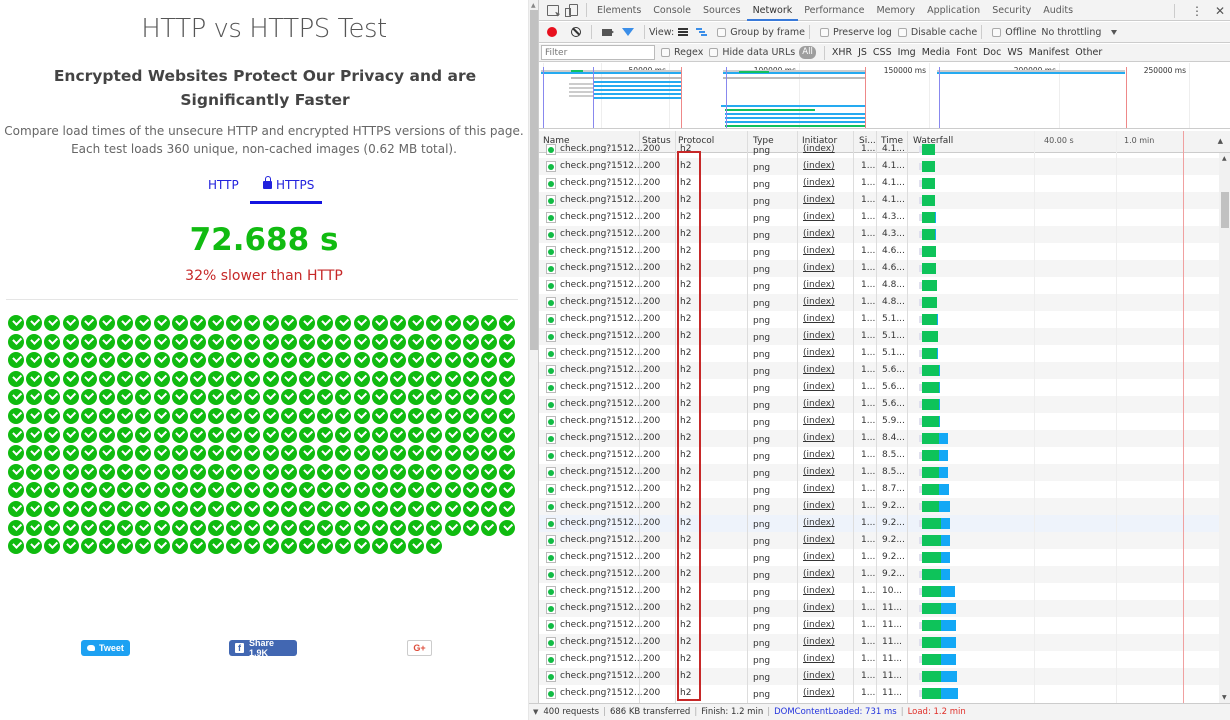  I want to click on tweet-button: Tweet, so click(105, 648).